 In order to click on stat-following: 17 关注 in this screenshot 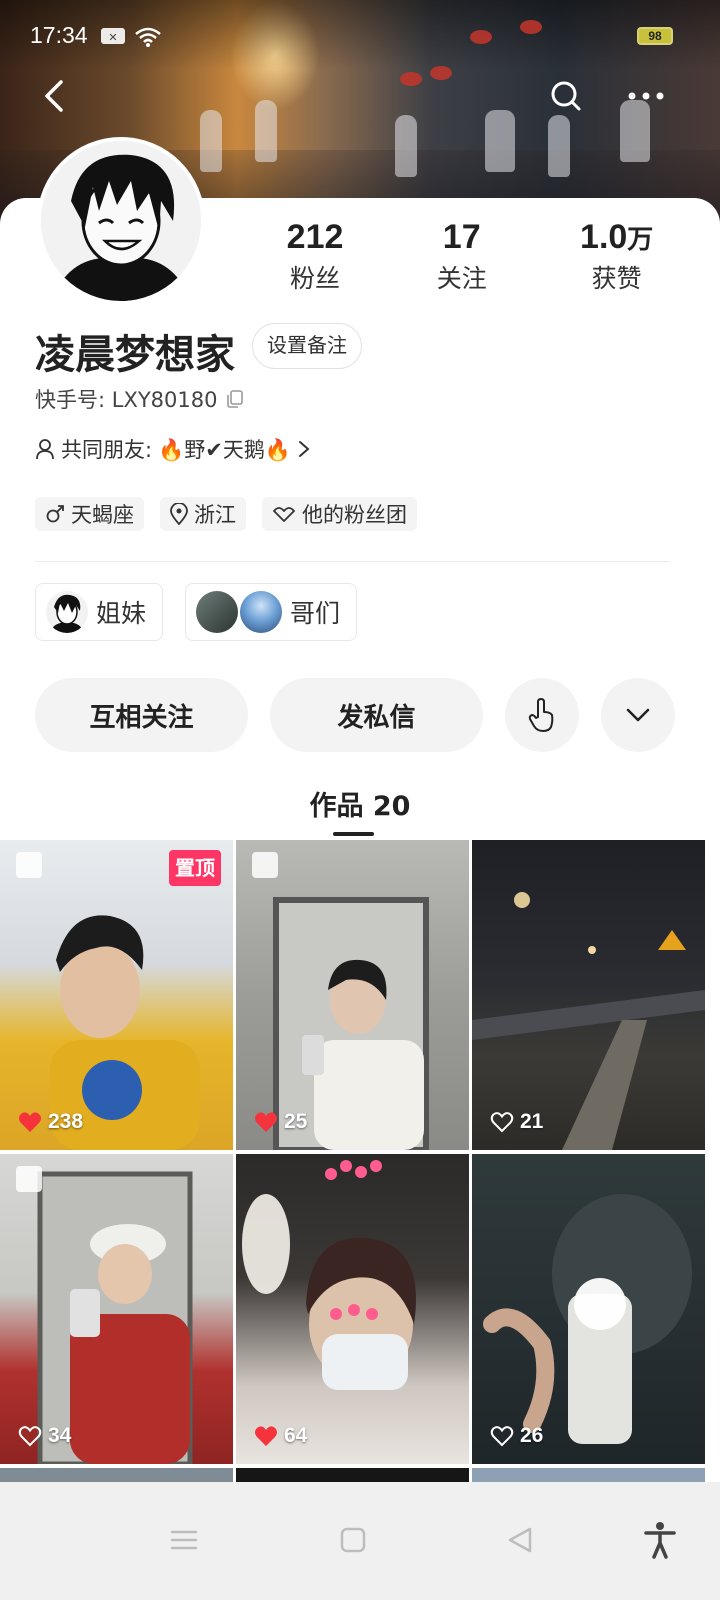, I will do `click(462, 256)`.